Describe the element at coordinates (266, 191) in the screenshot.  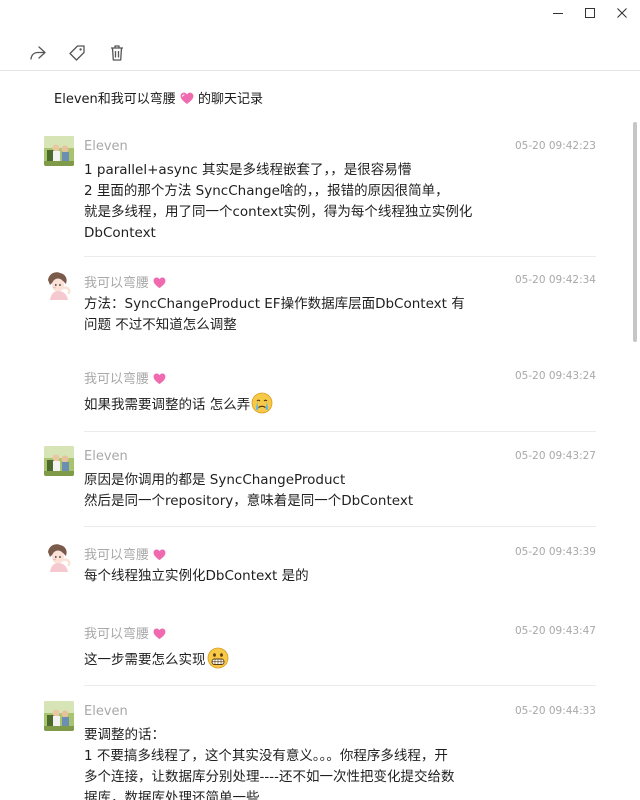
I see `message-line: 2 里面的那个方法 SyncChange啥的，，报错的原因很简单，` at that location.